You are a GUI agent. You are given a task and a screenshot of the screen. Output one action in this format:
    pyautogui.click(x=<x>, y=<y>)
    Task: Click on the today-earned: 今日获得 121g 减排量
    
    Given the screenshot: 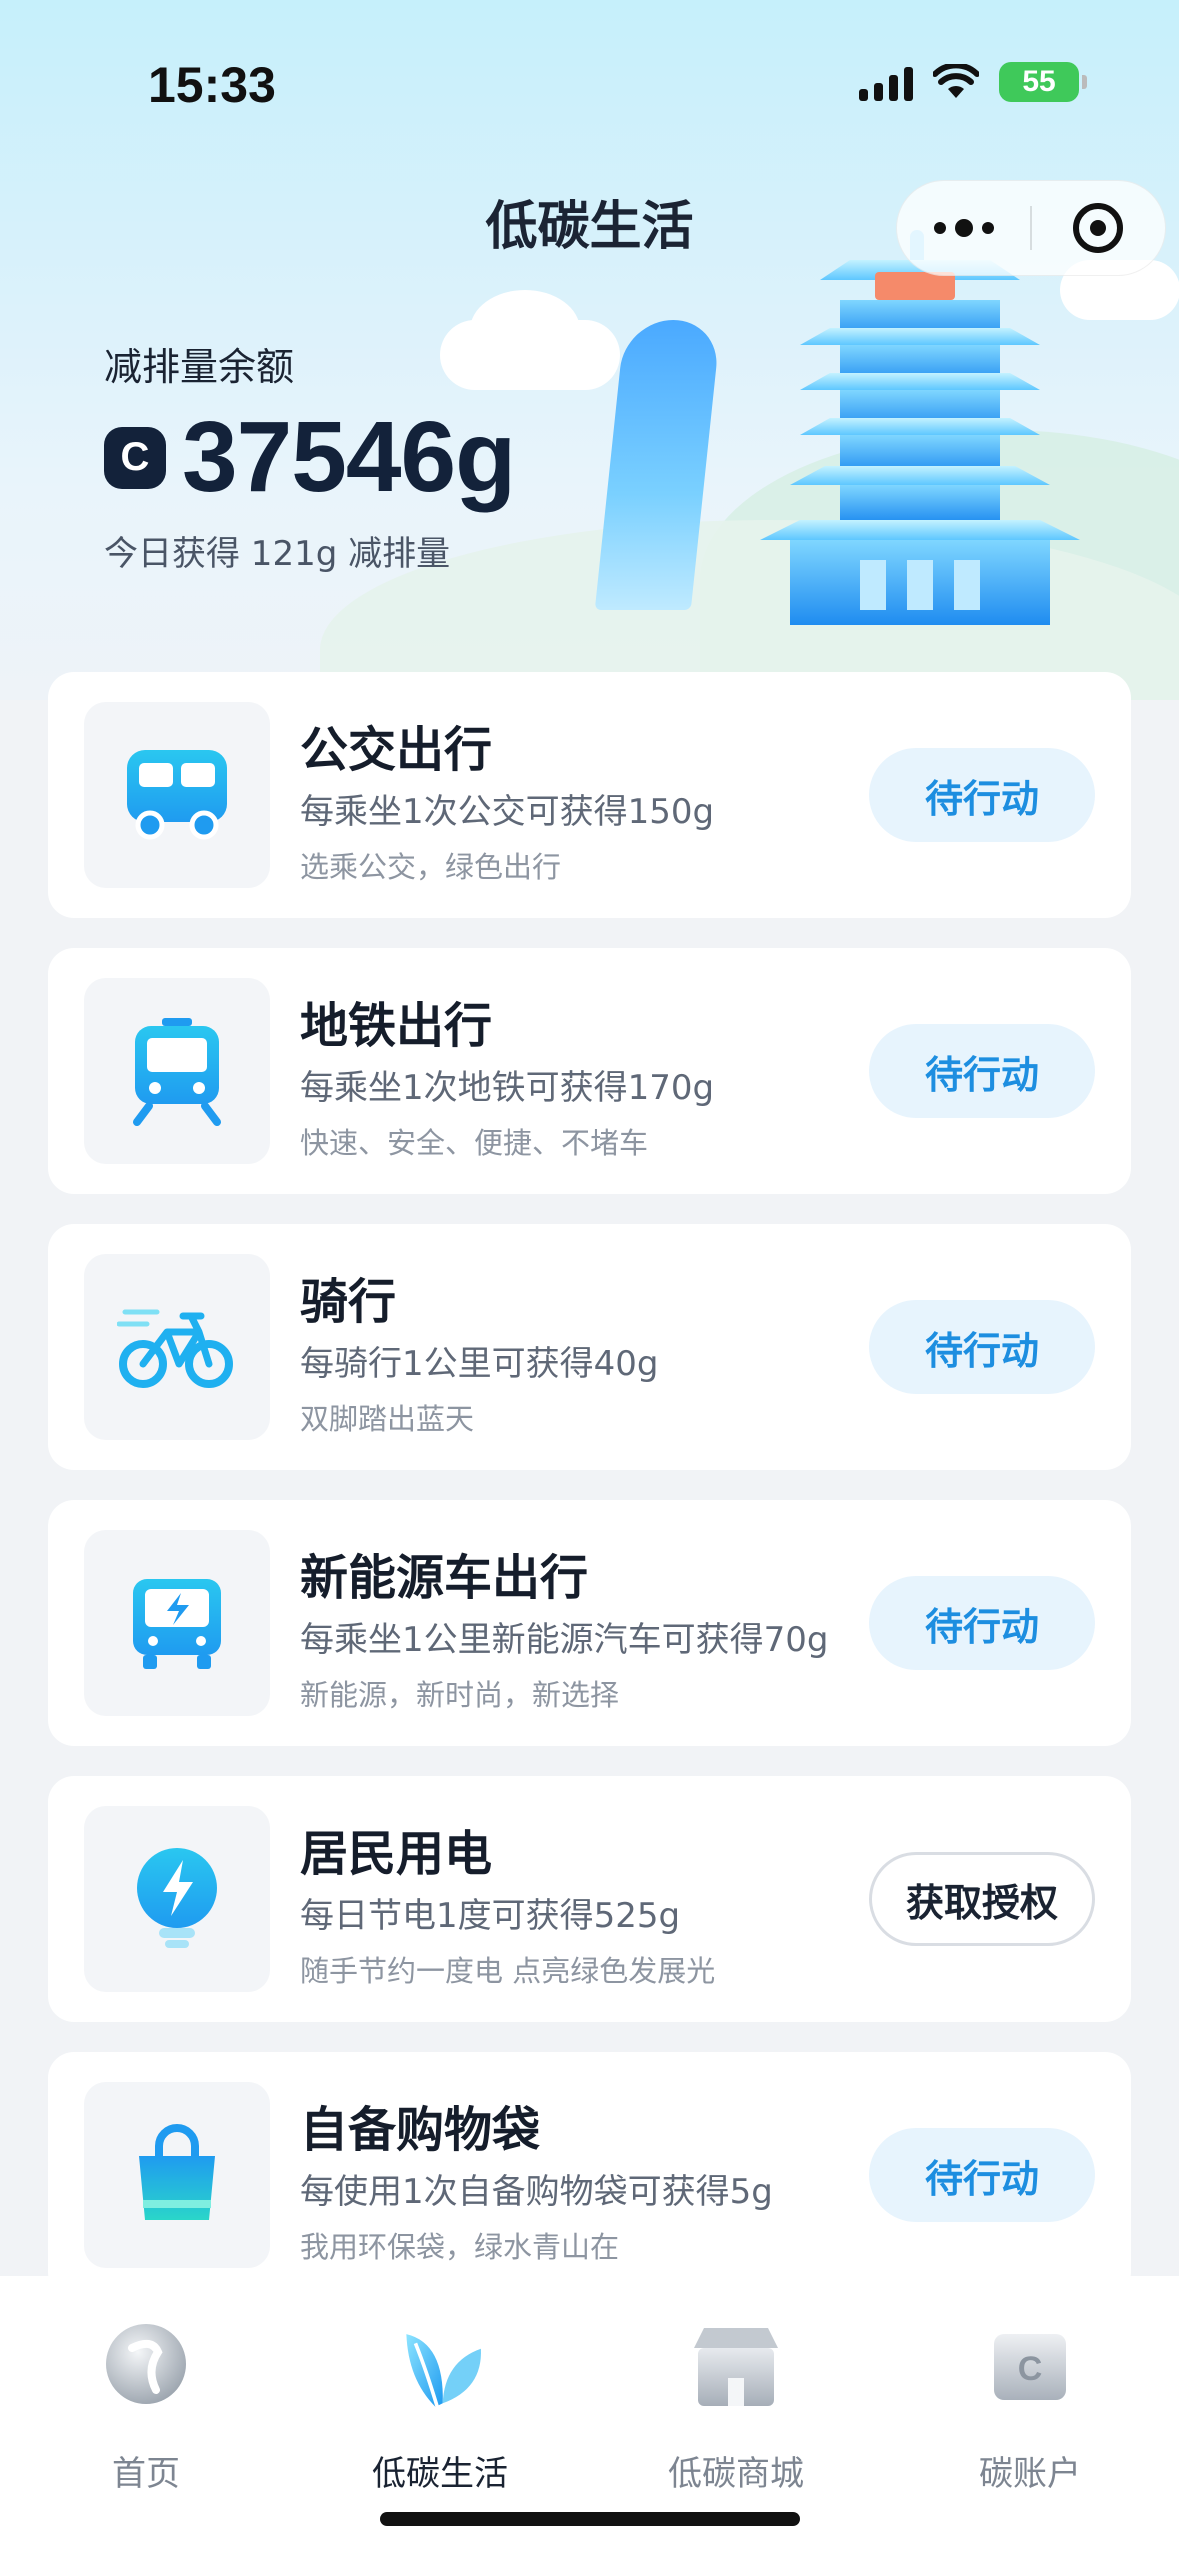 What is the action you would take?
    pyautogui.click(x=277, y=554)
    